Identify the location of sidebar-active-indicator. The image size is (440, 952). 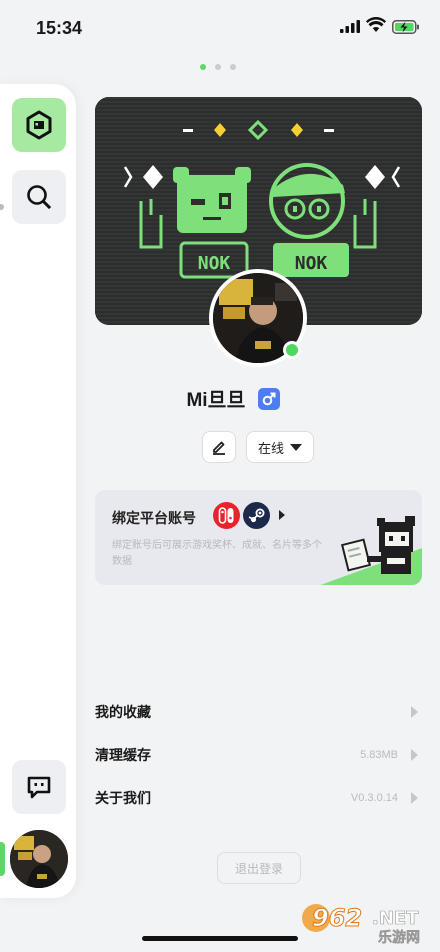
(2, 859).